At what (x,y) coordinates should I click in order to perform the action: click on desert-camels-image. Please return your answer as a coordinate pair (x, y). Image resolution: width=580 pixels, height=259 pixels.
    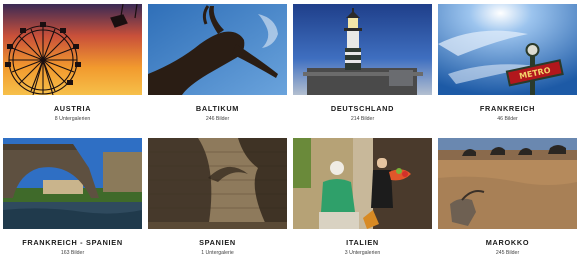
    Looking at the image, I should click on (507, 183).